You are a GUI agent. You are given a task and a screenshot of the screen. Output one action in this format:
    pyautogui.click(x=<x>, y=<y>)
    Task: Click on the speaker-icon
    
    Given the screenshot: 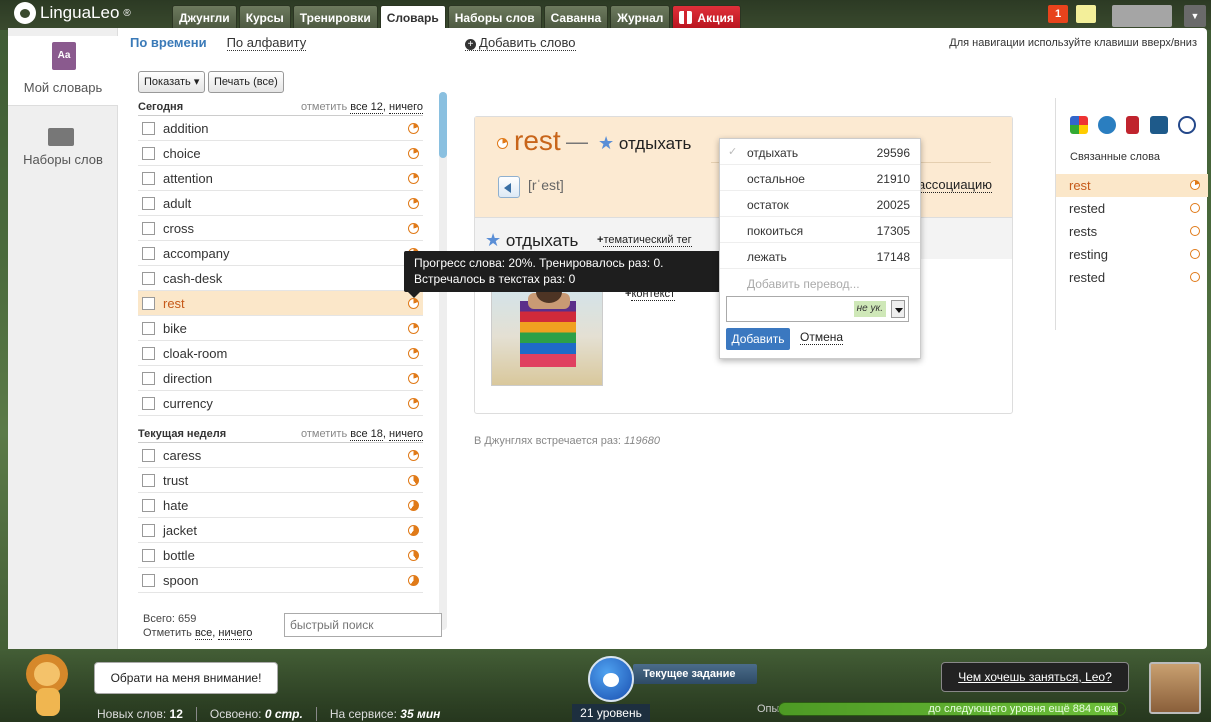 What is the action you would take?
    pyautogui.click(x=509, y=187)
    